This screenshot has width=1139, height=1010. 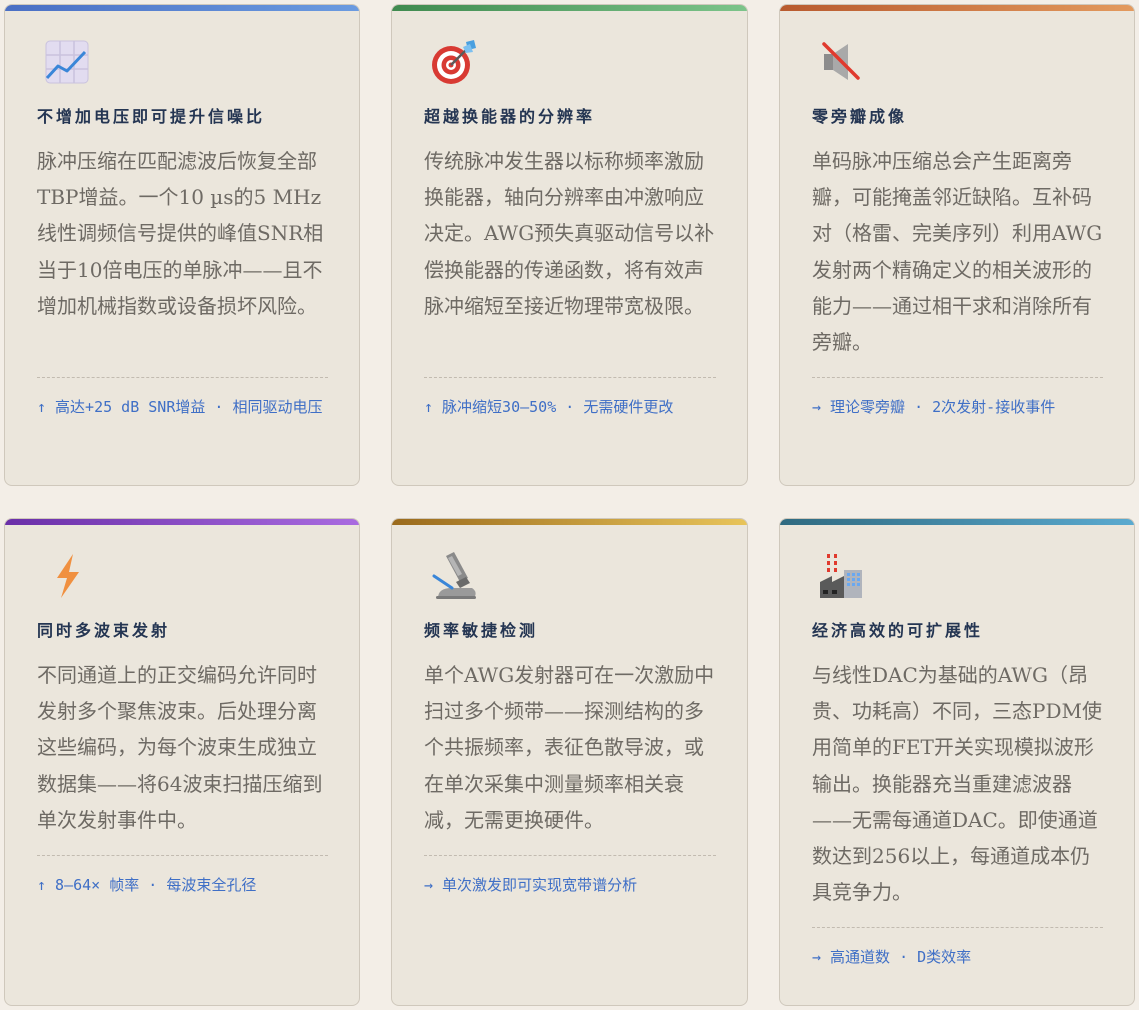 What do you see at coordinates (892, 957) in the screenshot?
I see `card-tagline: → 高通道数 · D类效率` at bounding box center [892, 957].